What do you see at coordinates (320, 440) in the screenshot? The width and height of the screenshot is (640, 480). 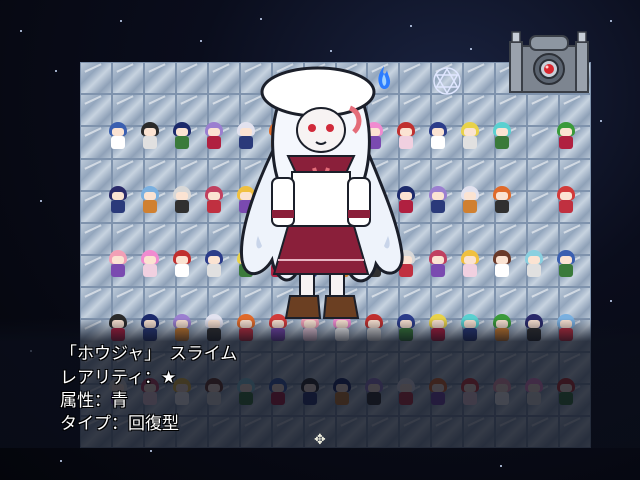 I see `cross-cursor-icon: ✥` at bounding box center [320, 440].